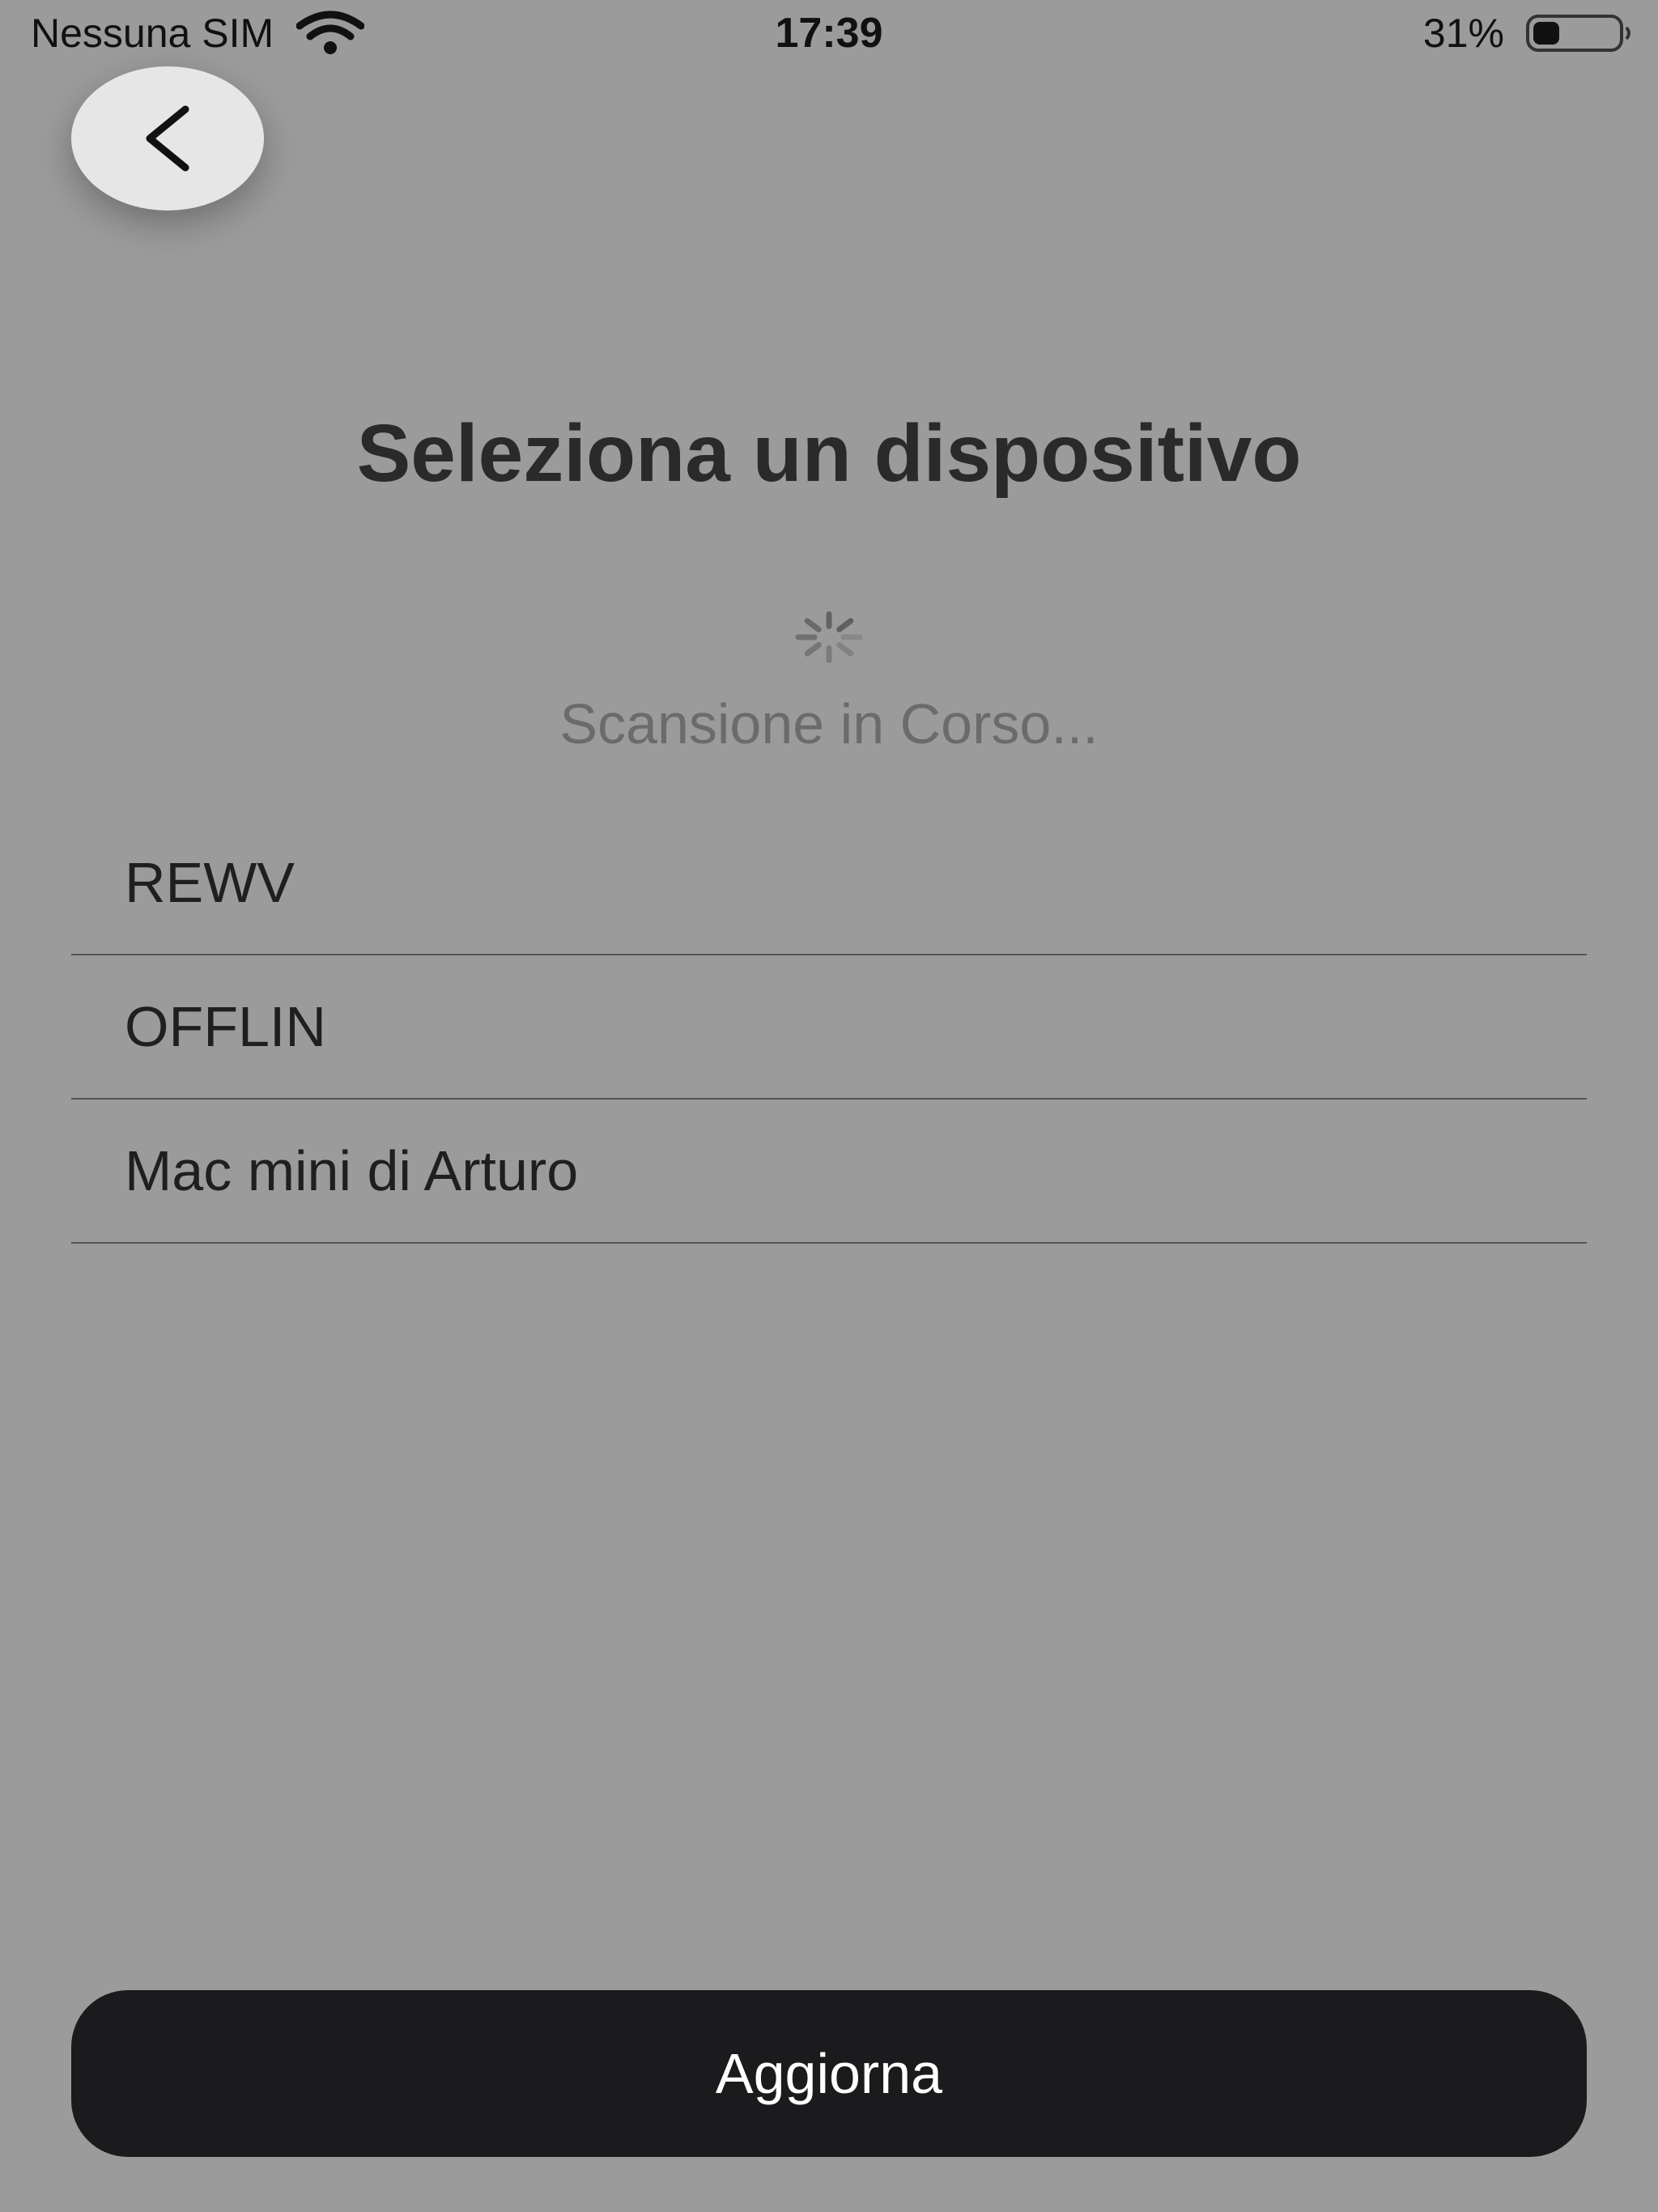 Image resolution: width=1658 pixels, height=2212 pixels. I want to click on battery-fill, so click(1546, 33).